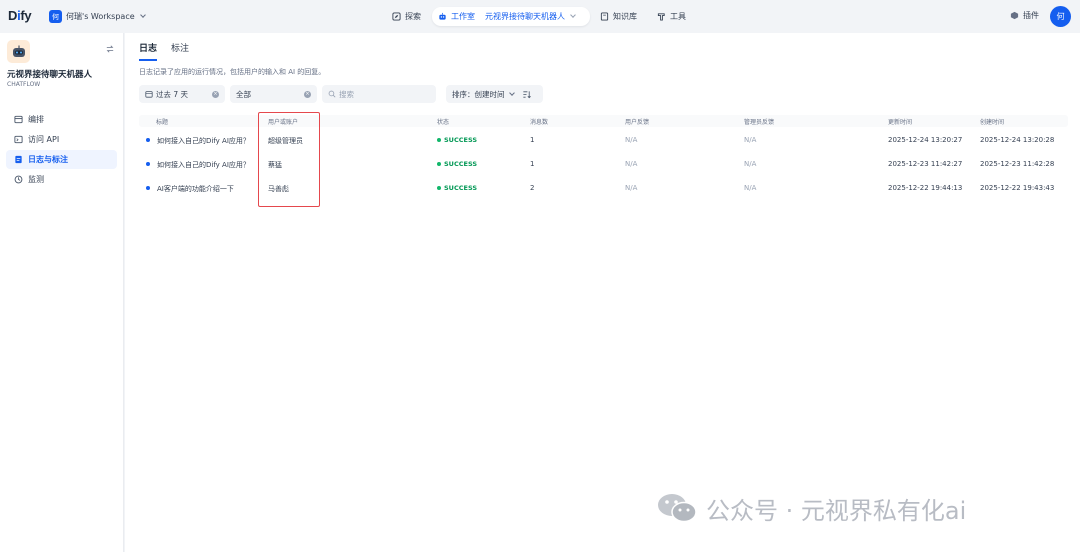  I want to click on terminal-icon, so click(18, 139).